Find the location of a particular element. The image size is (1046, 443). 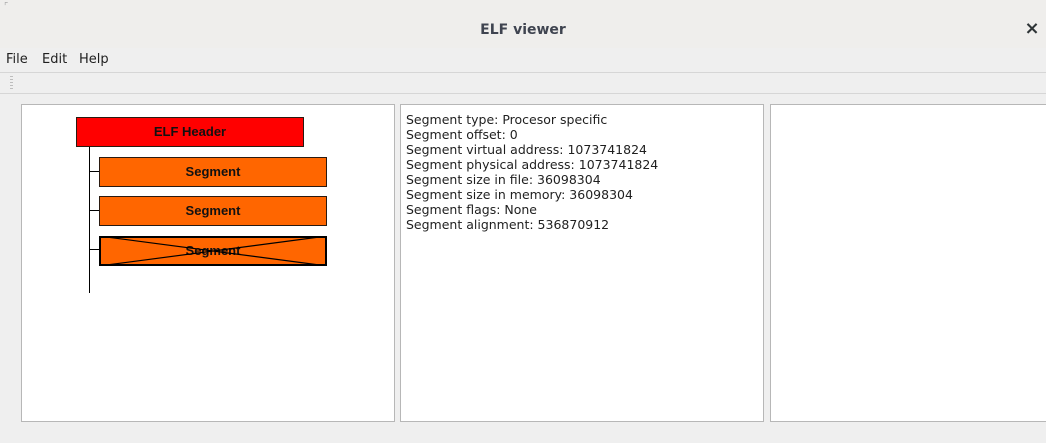

toolbar is located at coordinates (523, 83).